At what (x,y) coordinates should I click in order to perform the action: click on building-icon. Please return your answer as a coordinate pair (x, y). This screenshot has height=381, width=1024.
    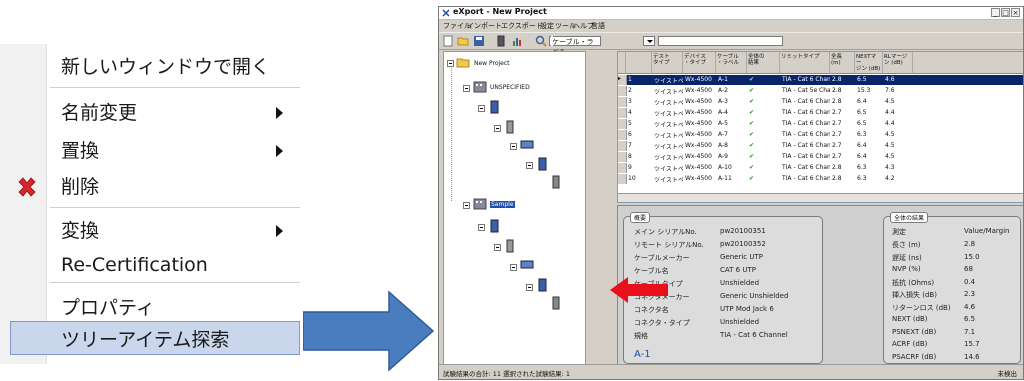
    Looking at the image, I should click on (480, 87).